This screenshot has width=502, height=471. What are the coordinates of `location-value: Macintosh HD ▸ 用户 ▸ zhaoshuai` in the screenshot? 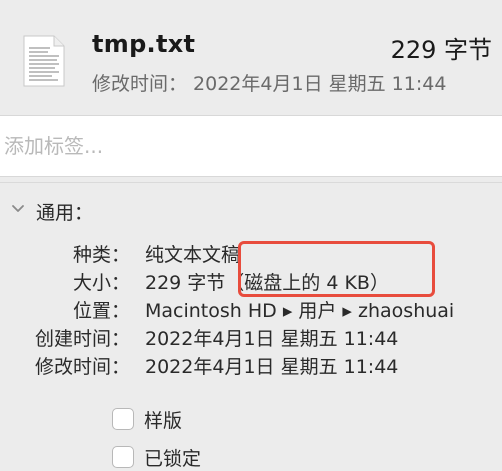 It's located at (300, 311).